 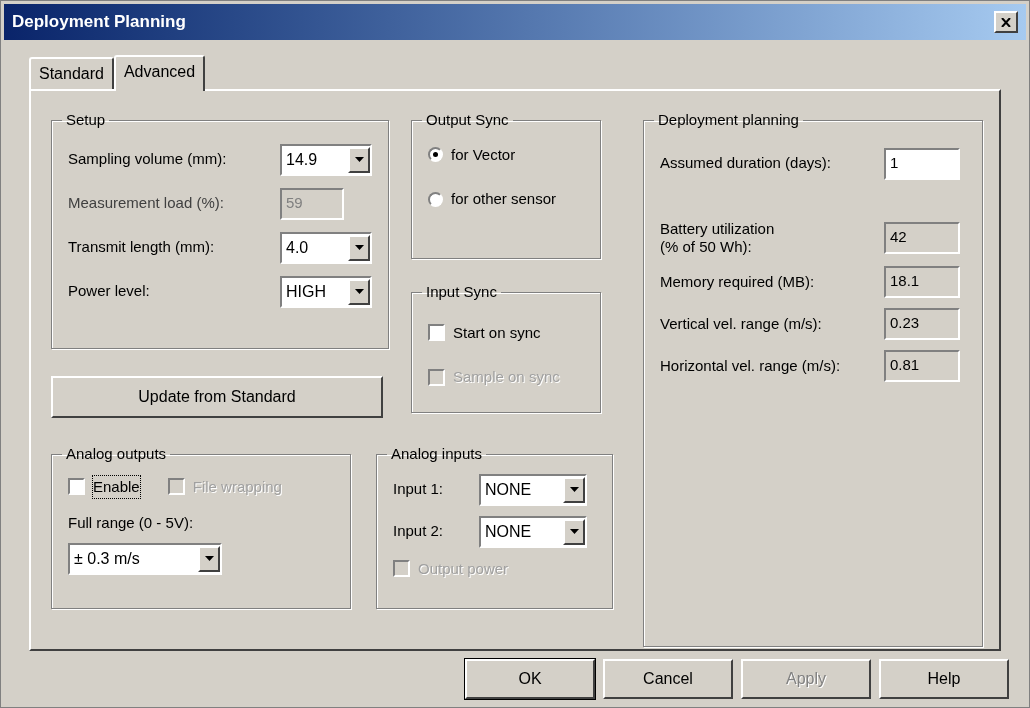 What do you see at coordinates (668, 679) in the screenshot?
I see `dialog-button: Cancel` at bounding box center [668, 679].